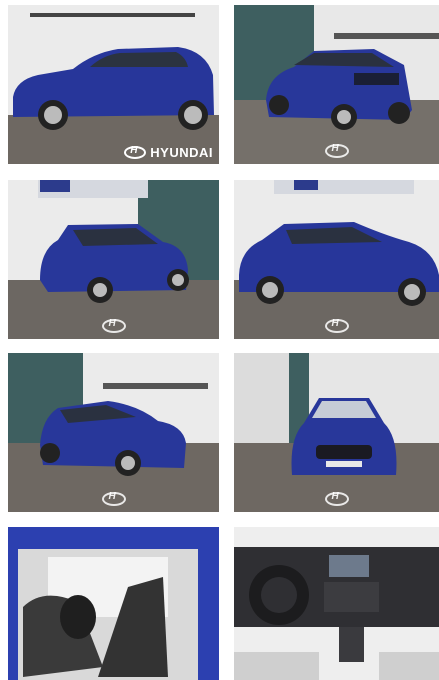 This screenshot has height=680, width=439. What do you see at coordinates (113, 603) in the screenshot?
I see `photo-interior-seats` at bounding box center [113, 603].